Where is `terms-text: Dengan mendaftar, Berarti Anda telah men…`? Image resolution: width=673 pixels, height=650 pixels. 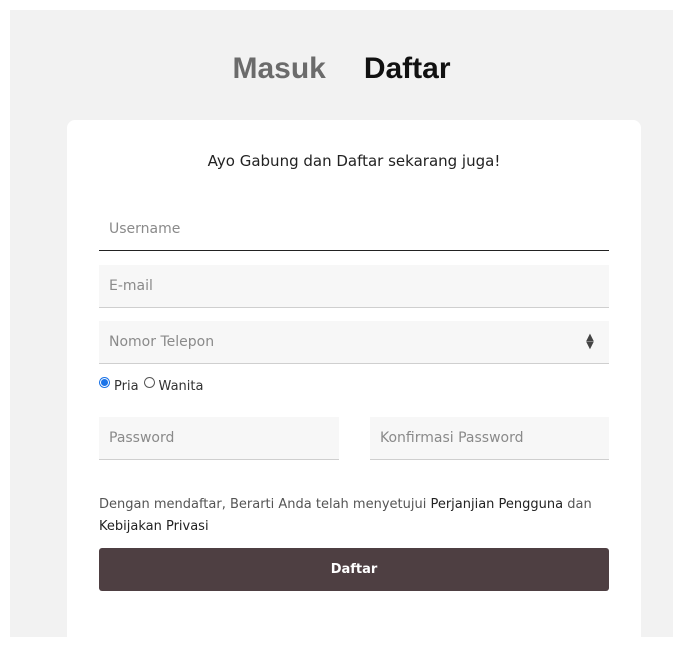
terms-text: Dengan mendaftar, Berarti Anda telah men… is located at coordinates (354, 516).